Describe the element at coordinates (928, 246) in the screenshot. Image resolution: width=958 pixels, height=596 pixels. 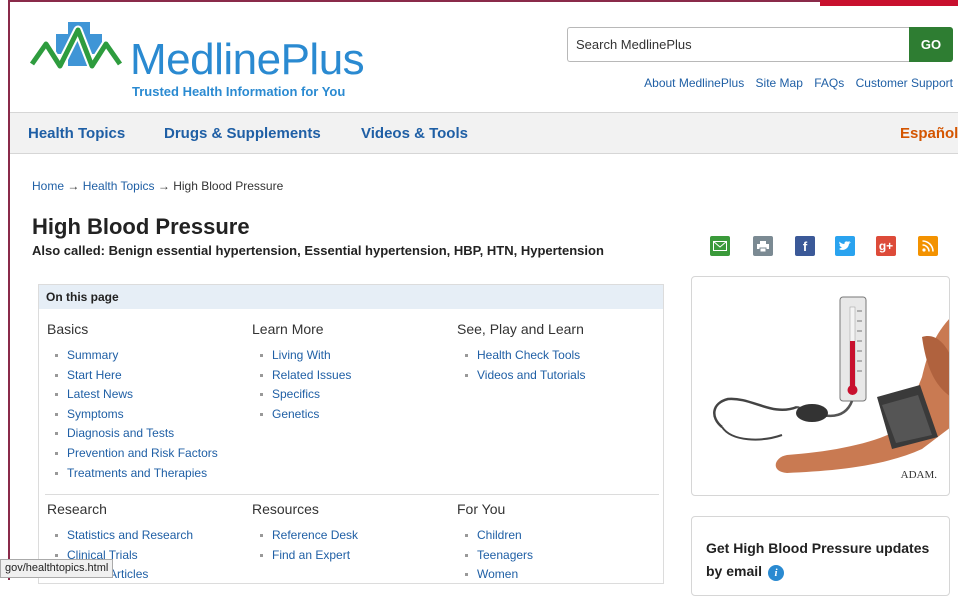
I see `rss-icon` at that location.